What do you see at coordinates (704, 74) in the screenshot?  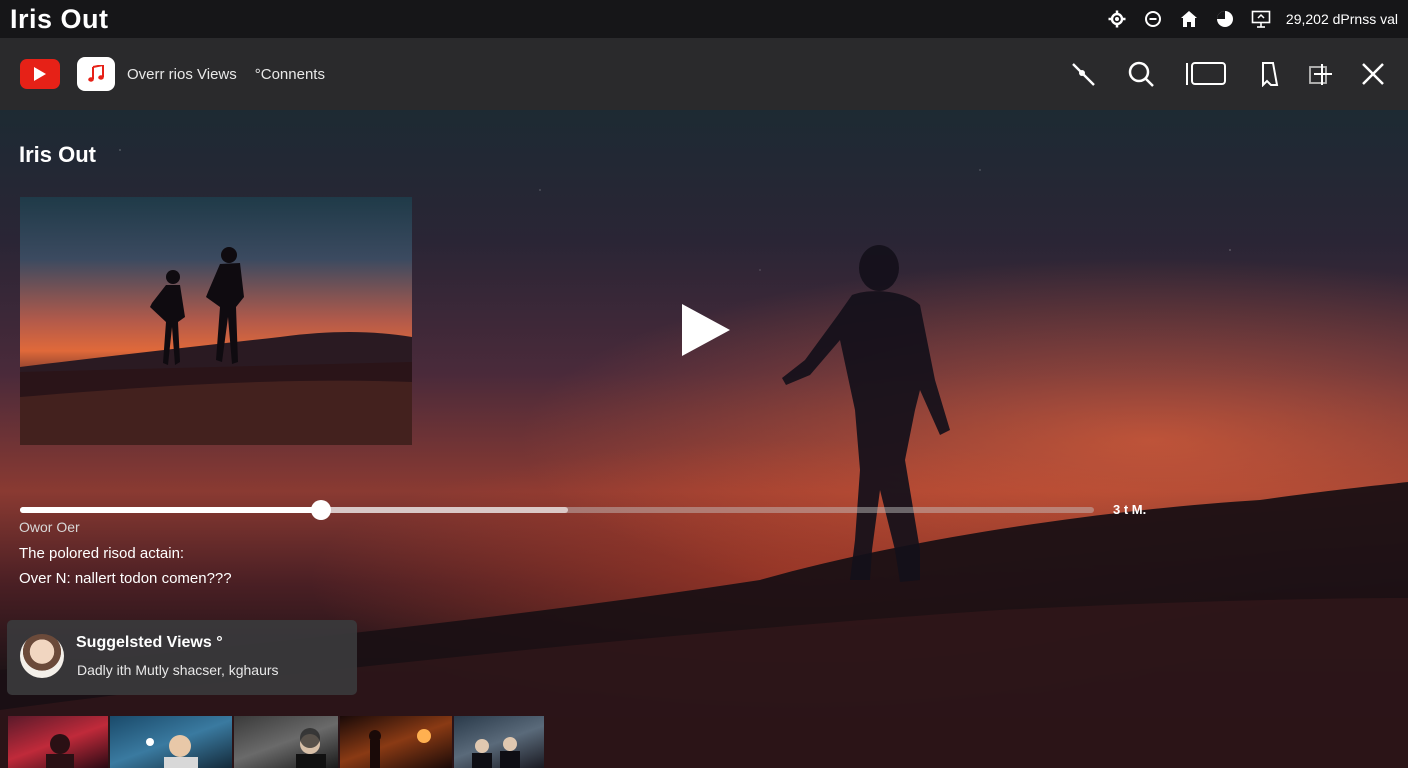 I see `tab-bar: Overr rios Views °Connents` at bounding box center [704, 74].